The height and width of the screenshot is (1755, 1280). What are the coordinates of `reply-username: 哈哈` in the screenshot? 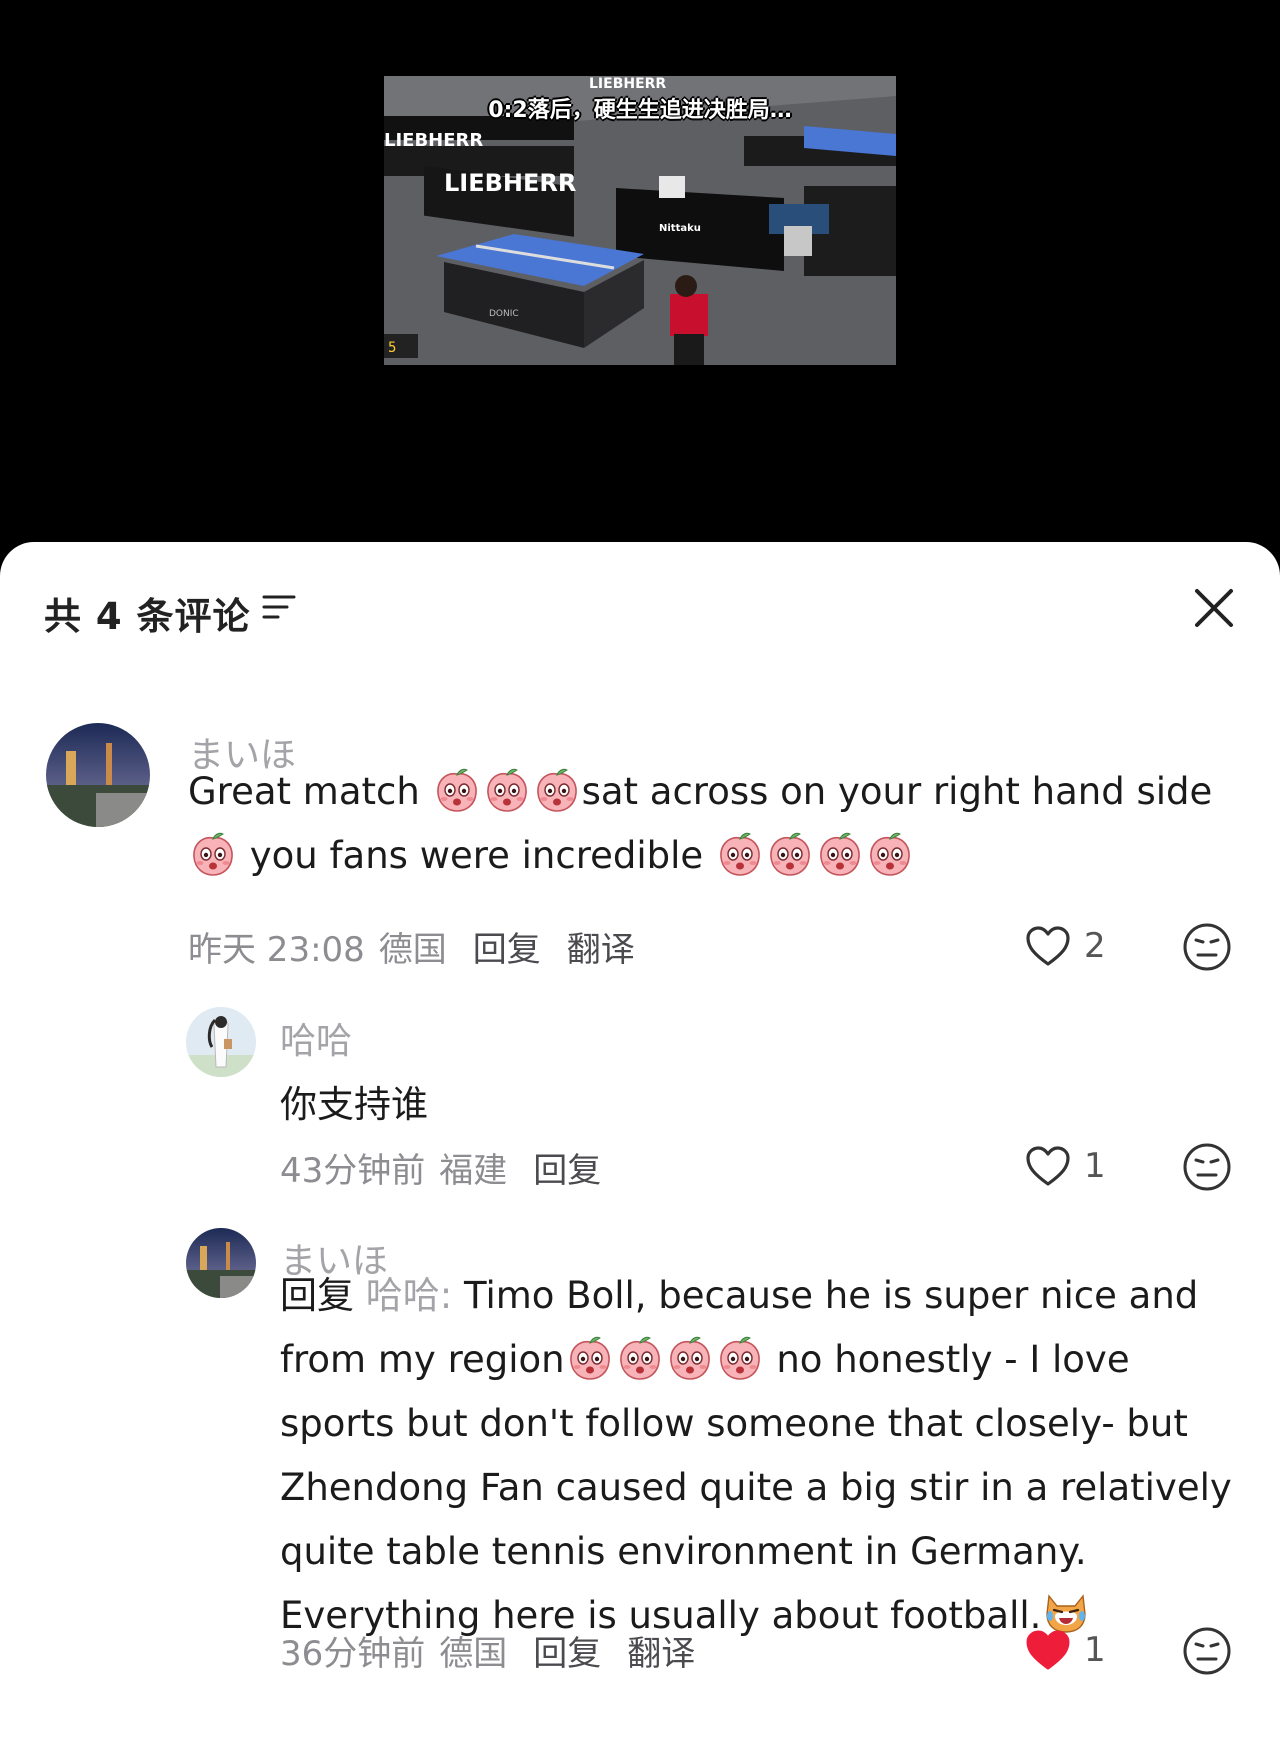 It's located at (316, 1038).